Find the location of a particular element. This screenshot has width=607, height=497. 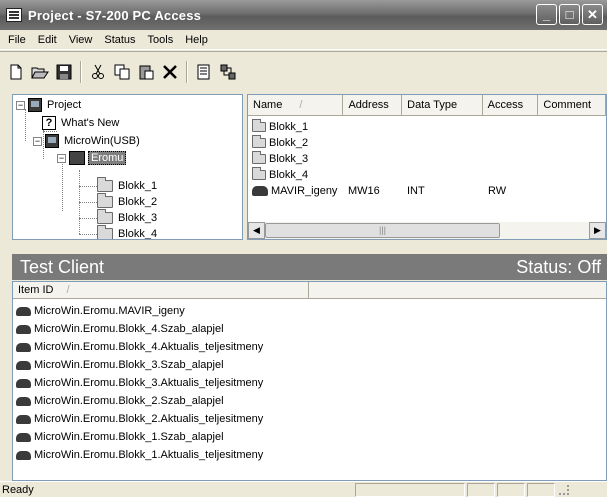

client-item: MicroWin.Eromu.Blokk_2.Szab_alapjel is located at coordinates (309, 401).